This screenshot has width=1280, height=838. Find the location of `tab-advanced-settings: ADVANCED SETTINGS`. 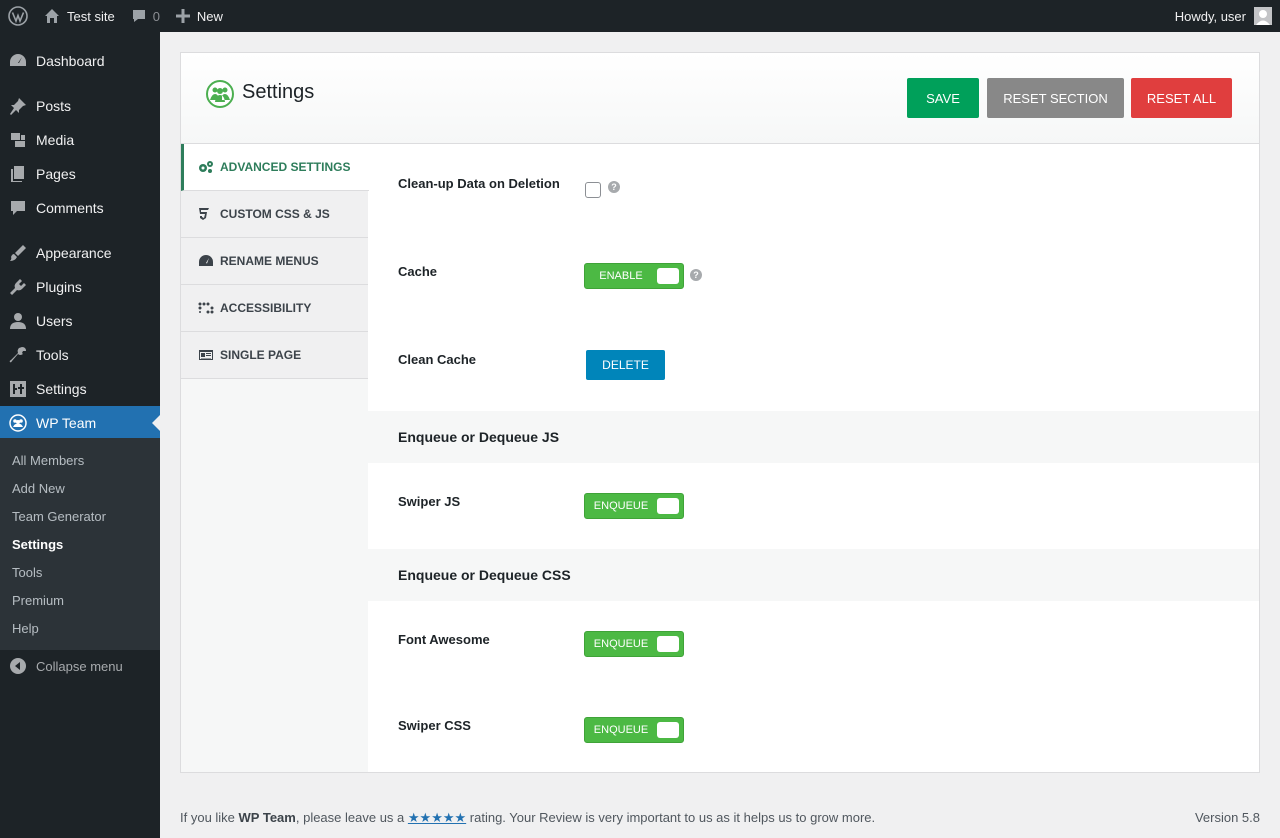

tab-advanced-settings: ADVANCED SETTINGS is located at coordinates (275, 167).